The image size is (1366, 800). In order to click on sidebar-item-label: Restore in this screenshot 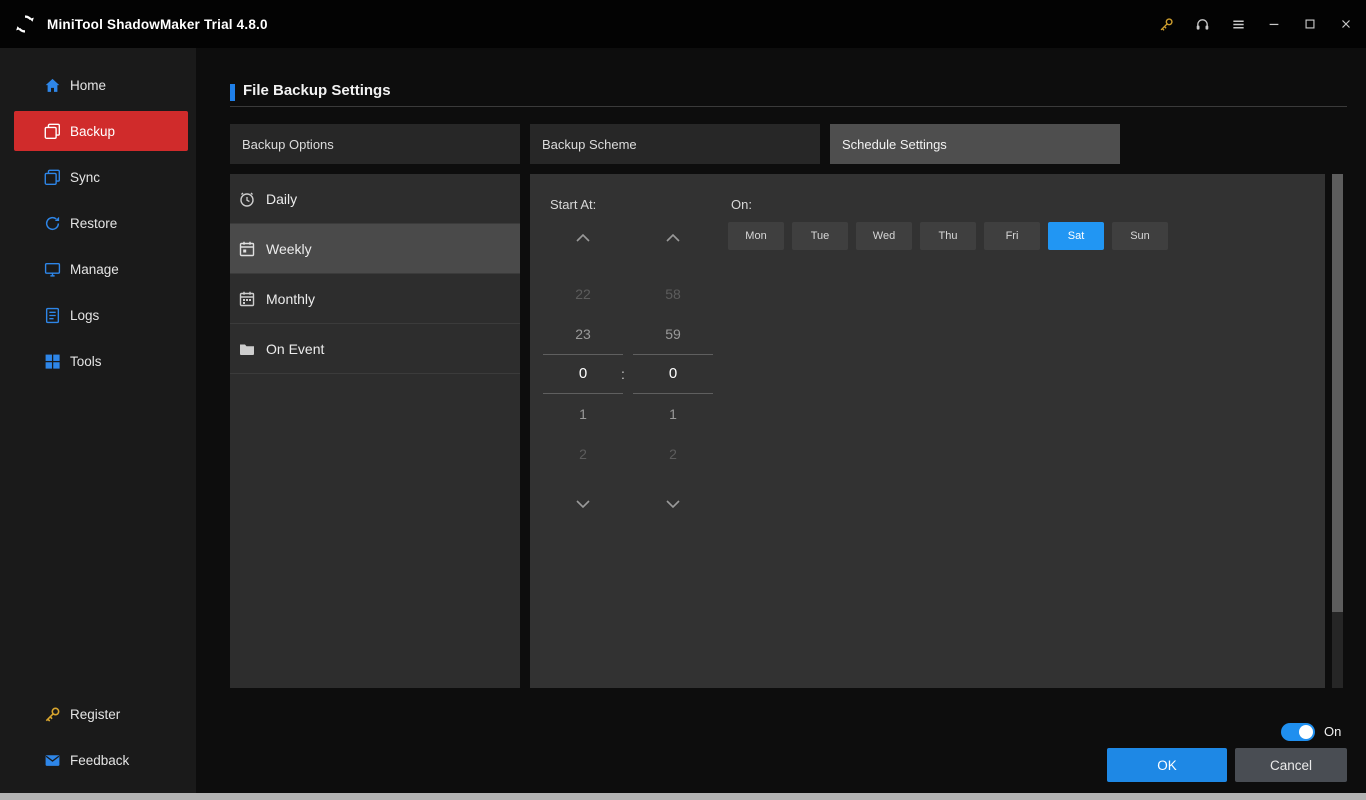, I will do `click(94, 223)`.